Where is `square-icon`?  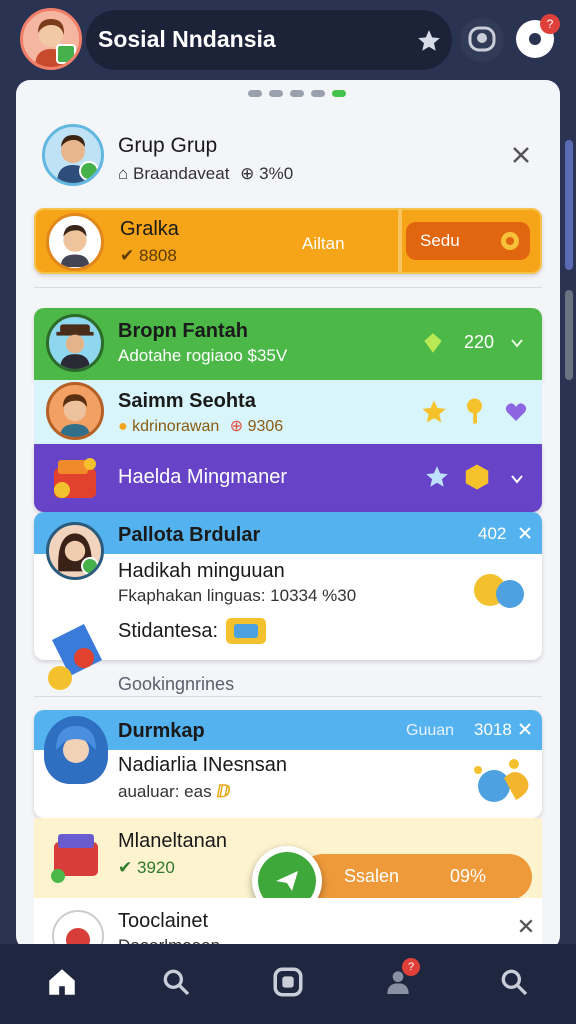
square-icon is located at coordinates (288, 982).